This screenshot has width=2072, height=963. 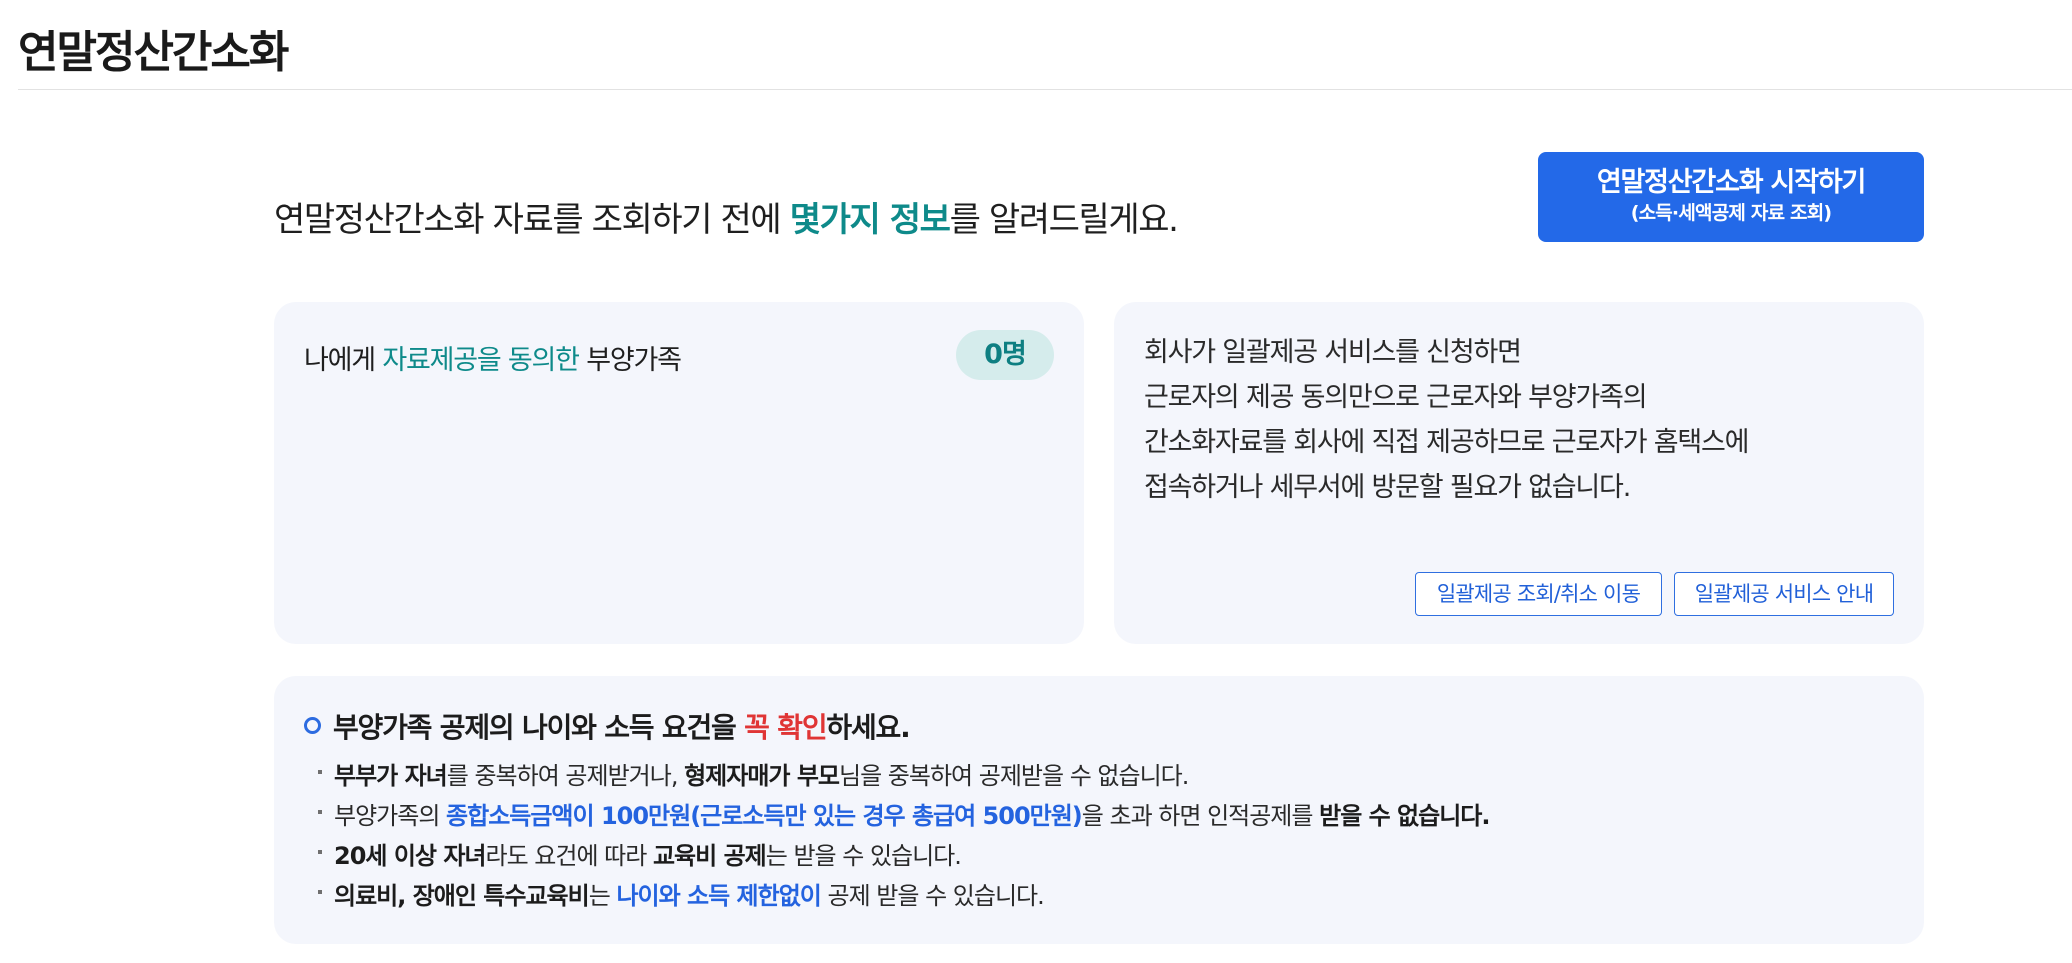 I want to click on consent-label-highlight: 자료제공을 동의한, so click(x=481, y=360).